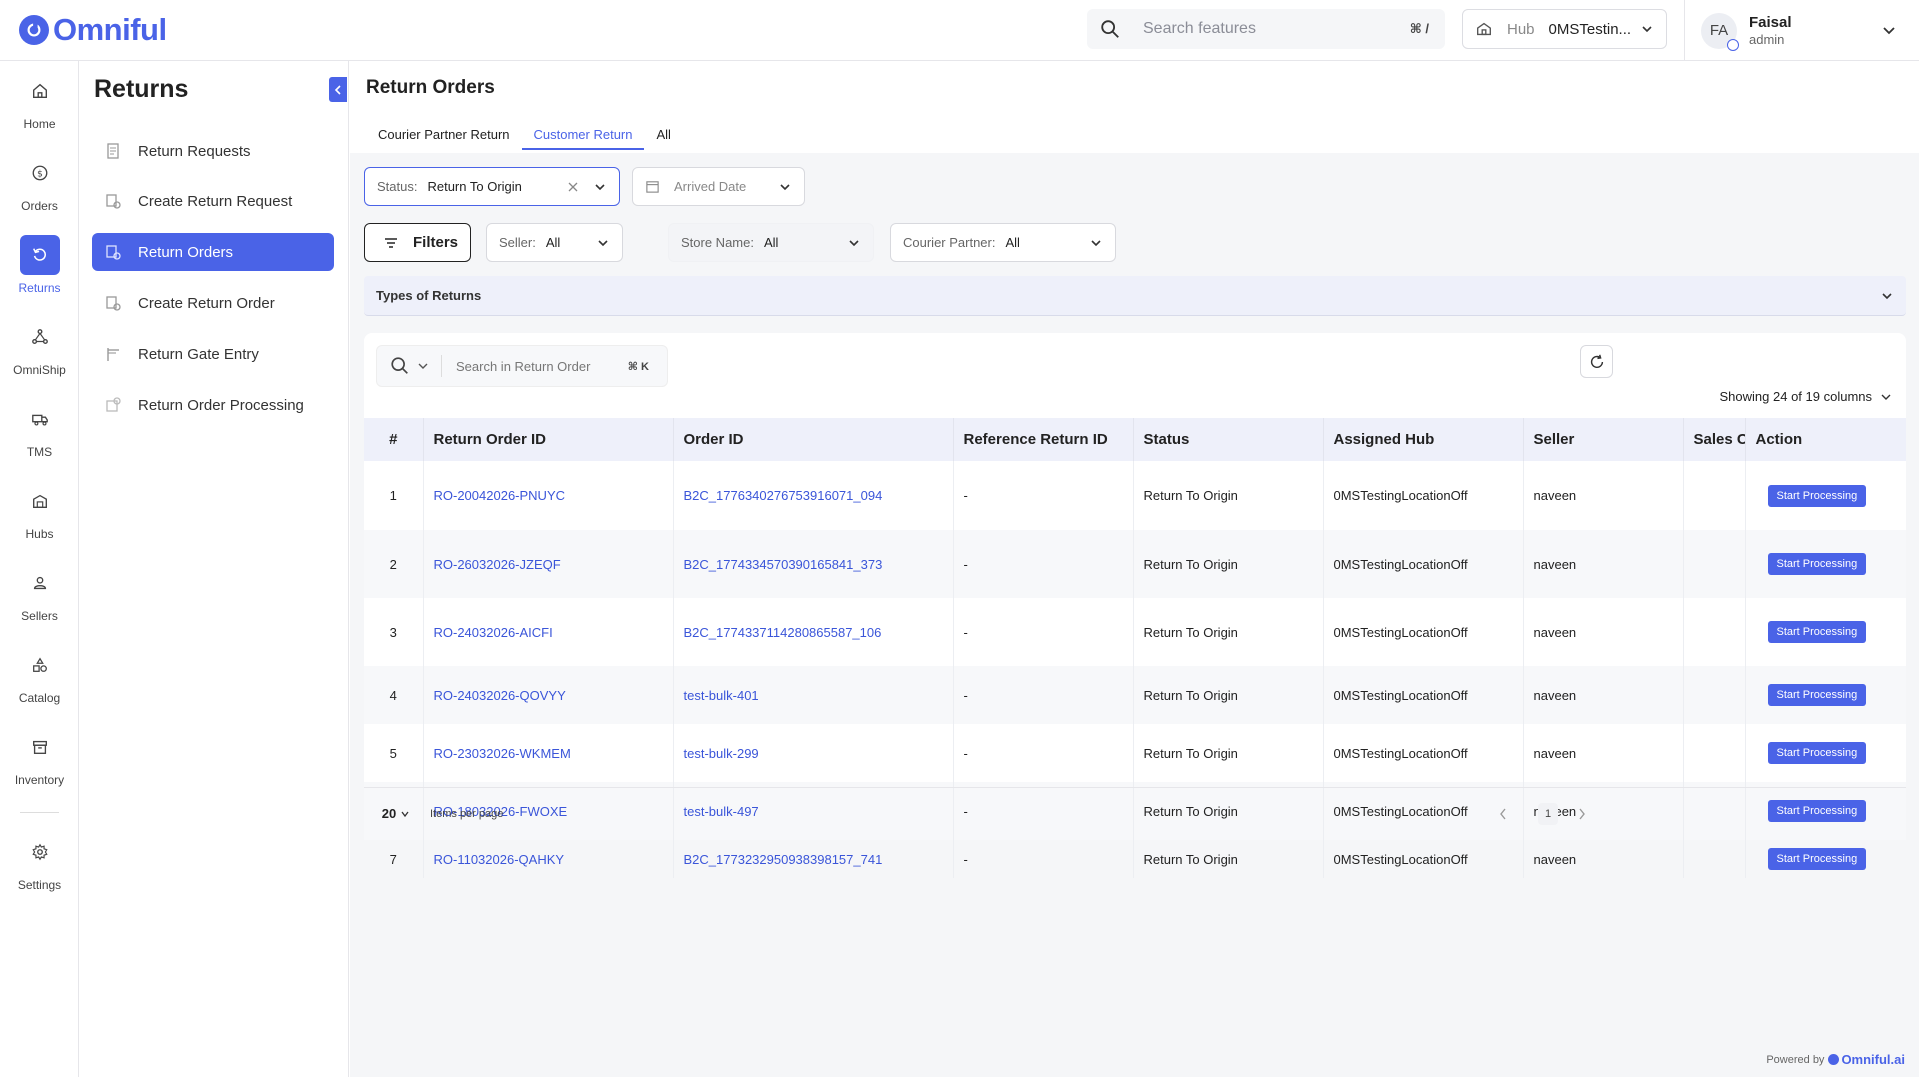  I want to click on status-cell: Return To Origin, so click(1228, 753).